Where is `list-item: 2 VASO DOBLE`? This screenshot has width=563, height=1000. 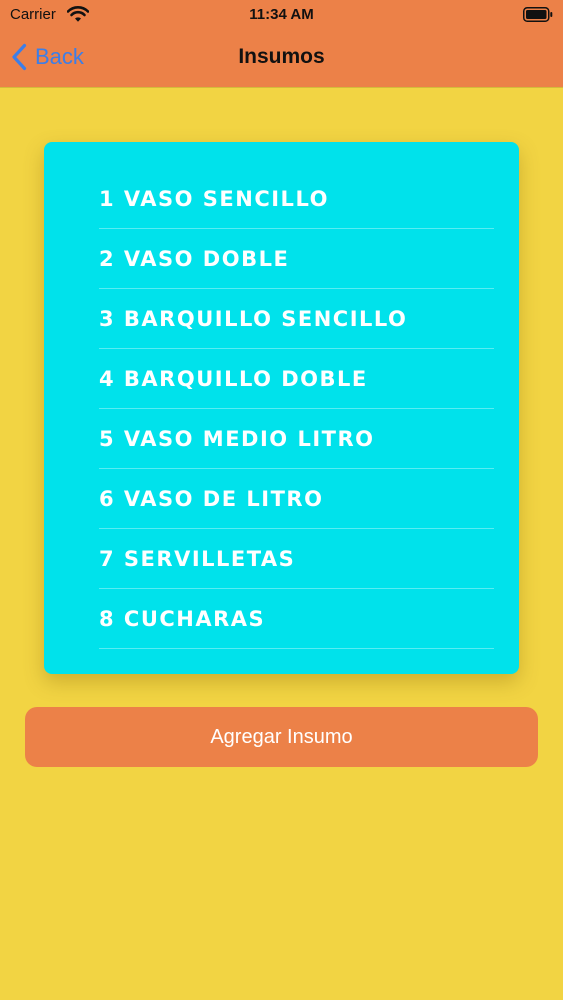
list-item: 2 VASO DOBLE is located at coordinates (296, 259).